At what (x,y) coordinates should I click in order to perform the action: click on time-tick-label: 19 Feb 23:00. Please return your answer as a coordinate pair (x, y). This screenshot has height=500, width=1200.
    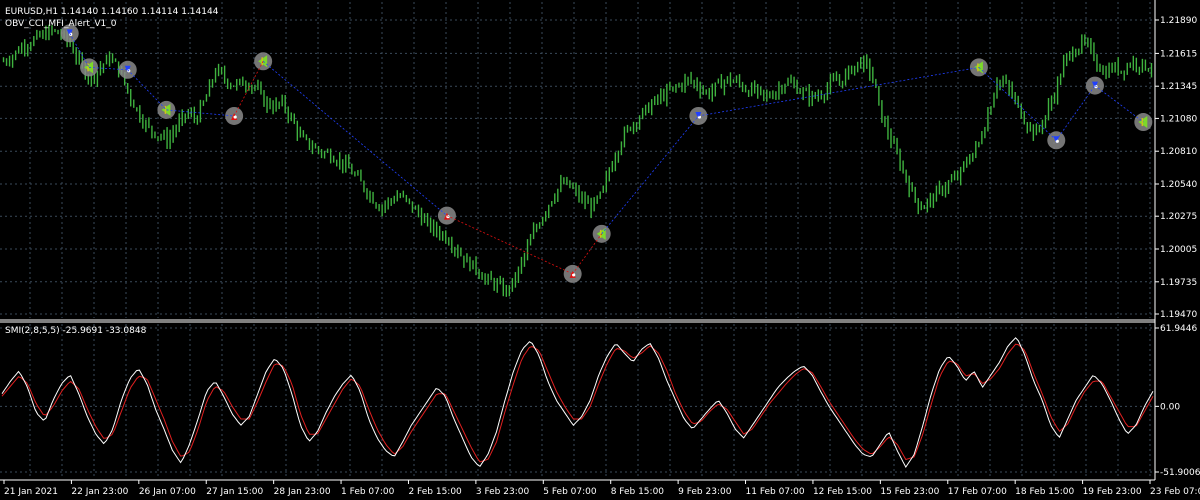
    Looking at the image, I should click on (1112, 492).